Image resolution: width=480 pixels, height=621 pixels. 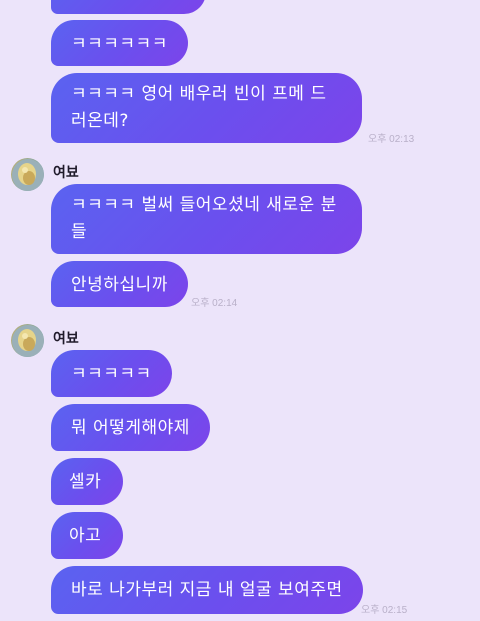 I want to click on message-bubble: 아고, so click(x=87, y=535).